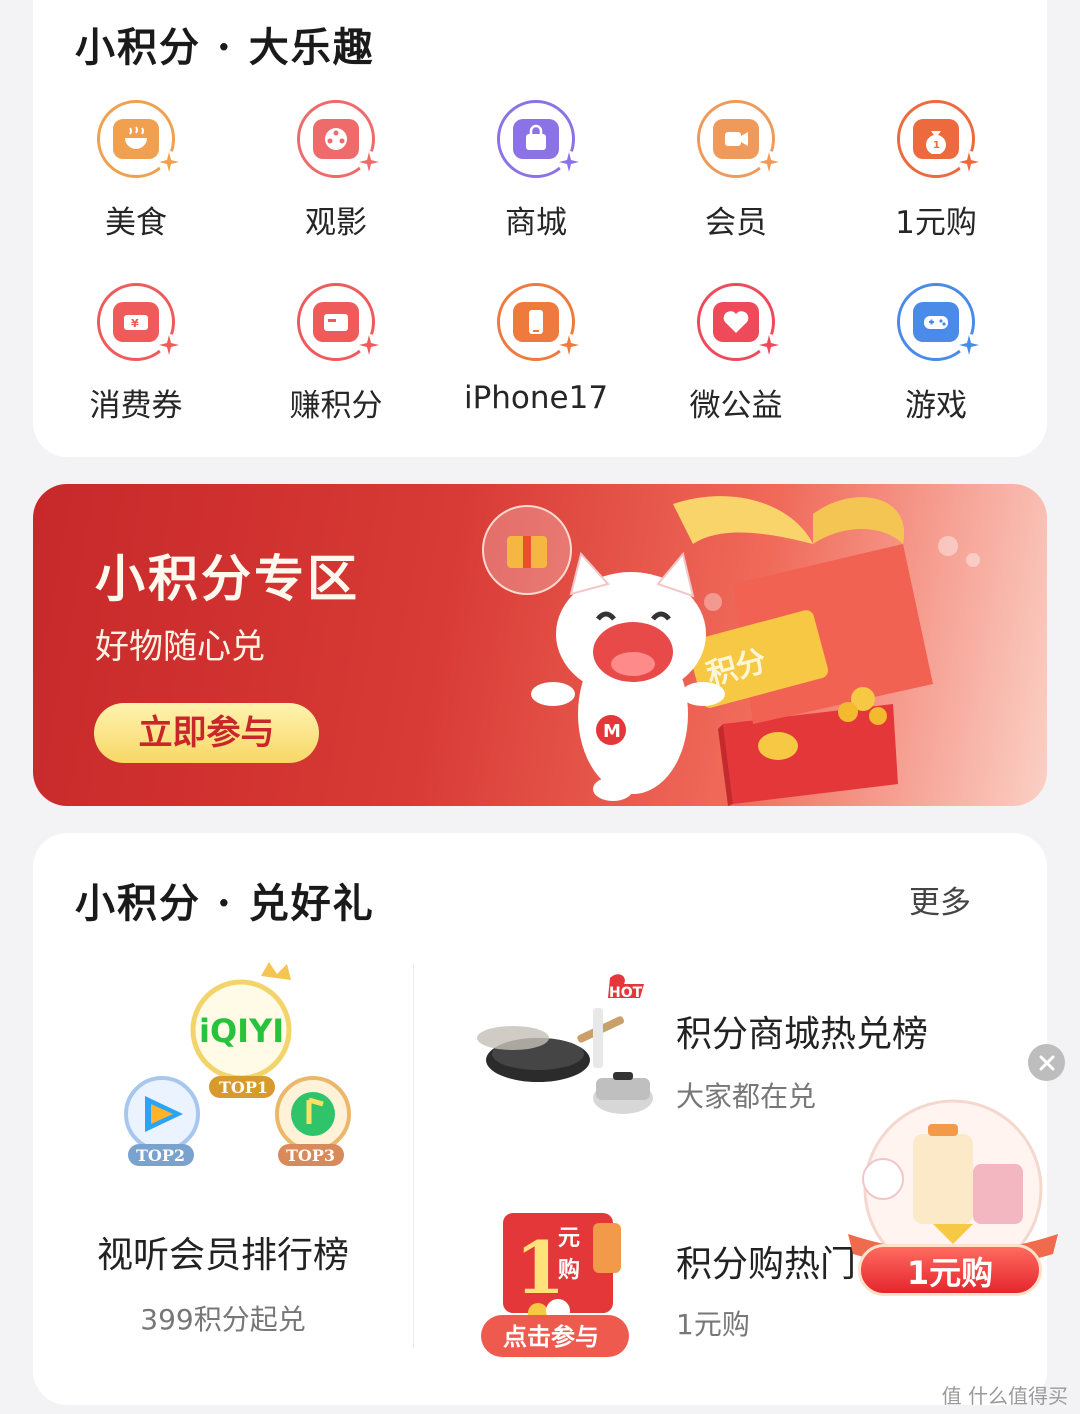 The width and height of the screenshot is (1080, 1414). I want to click on click-join-cta: 点击参与, so click(551, 1337).